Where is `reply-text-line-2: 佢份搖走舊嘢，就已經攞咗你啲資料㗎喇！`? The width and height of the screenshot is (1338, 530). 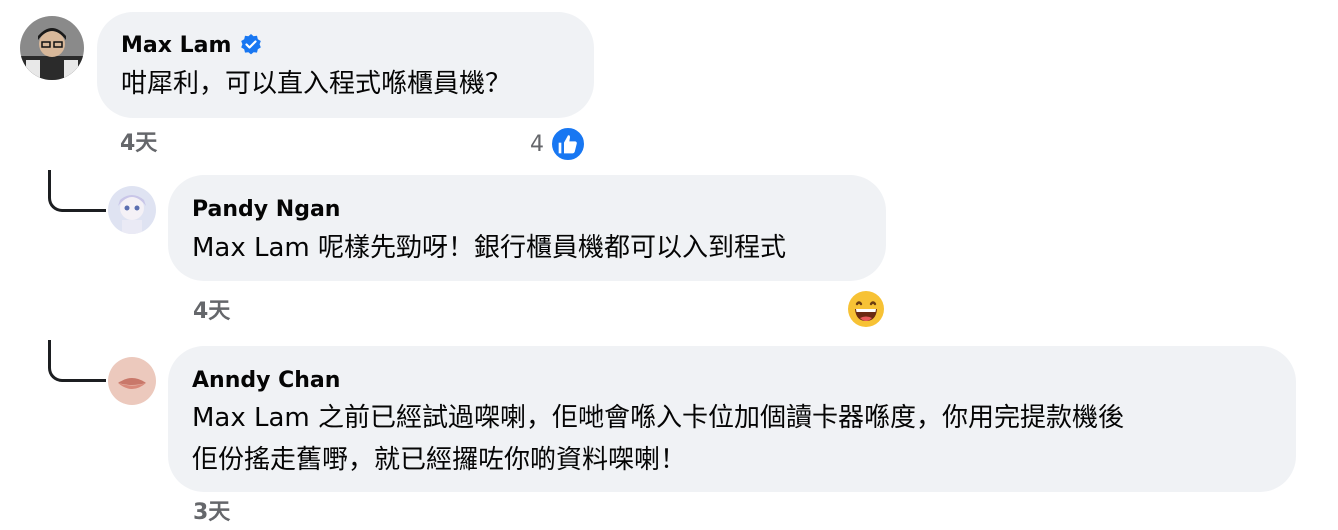 reply-text-line-2: 佢份搖走舊嘢，就已經攞咗你啲資料㗎喇！ is located at coordinates (439, 460).